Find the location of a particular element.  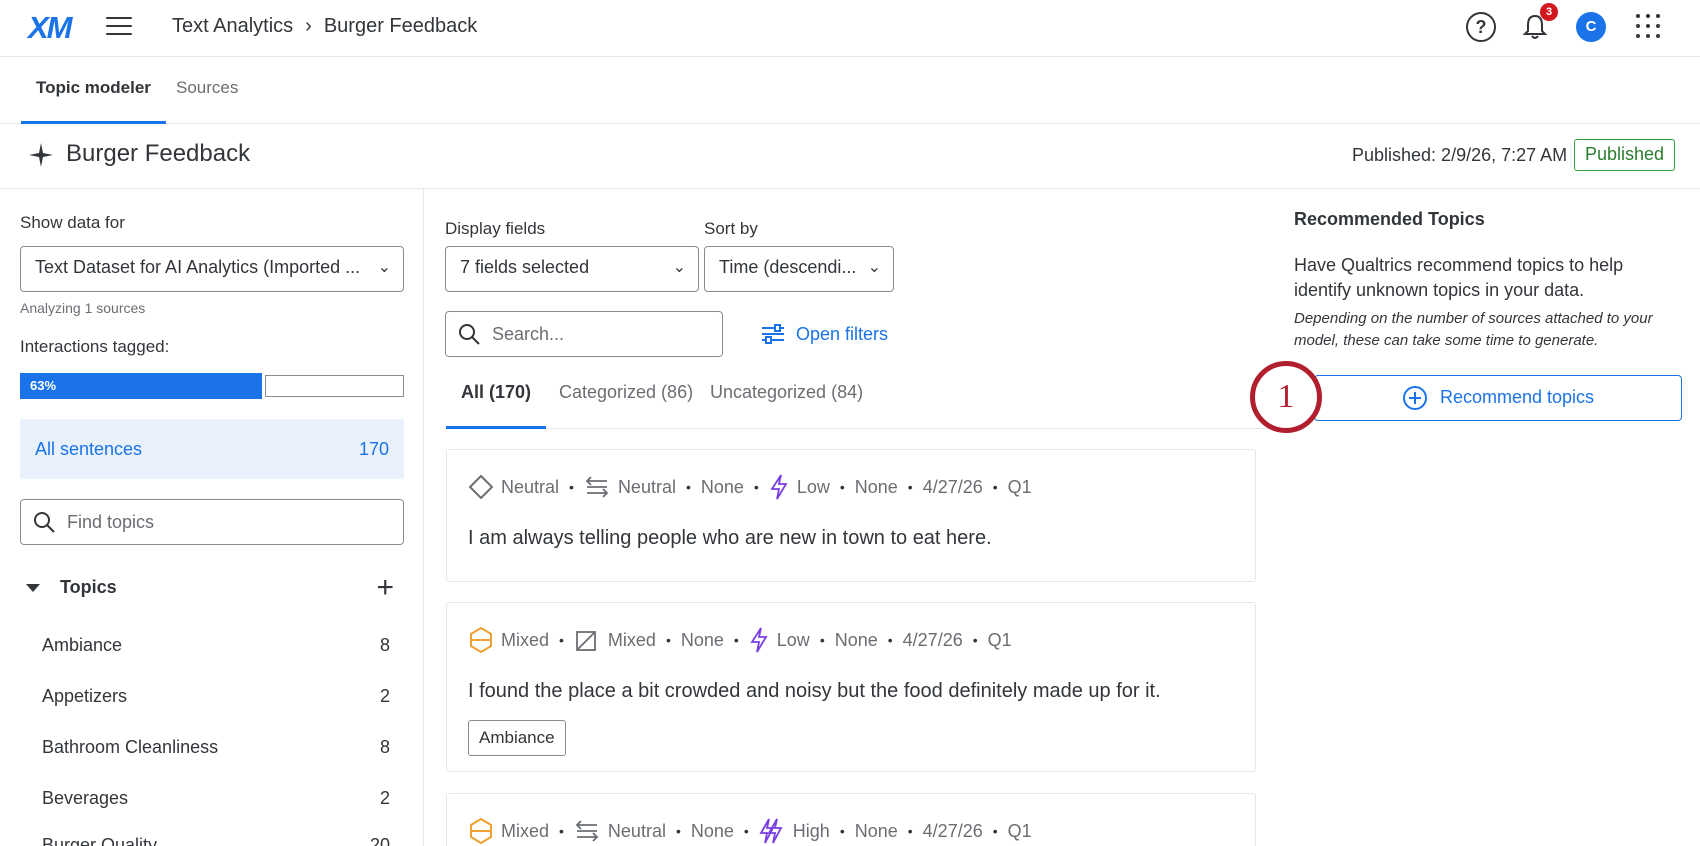

progress-fill: 63% is located at coordinates (141, 386).